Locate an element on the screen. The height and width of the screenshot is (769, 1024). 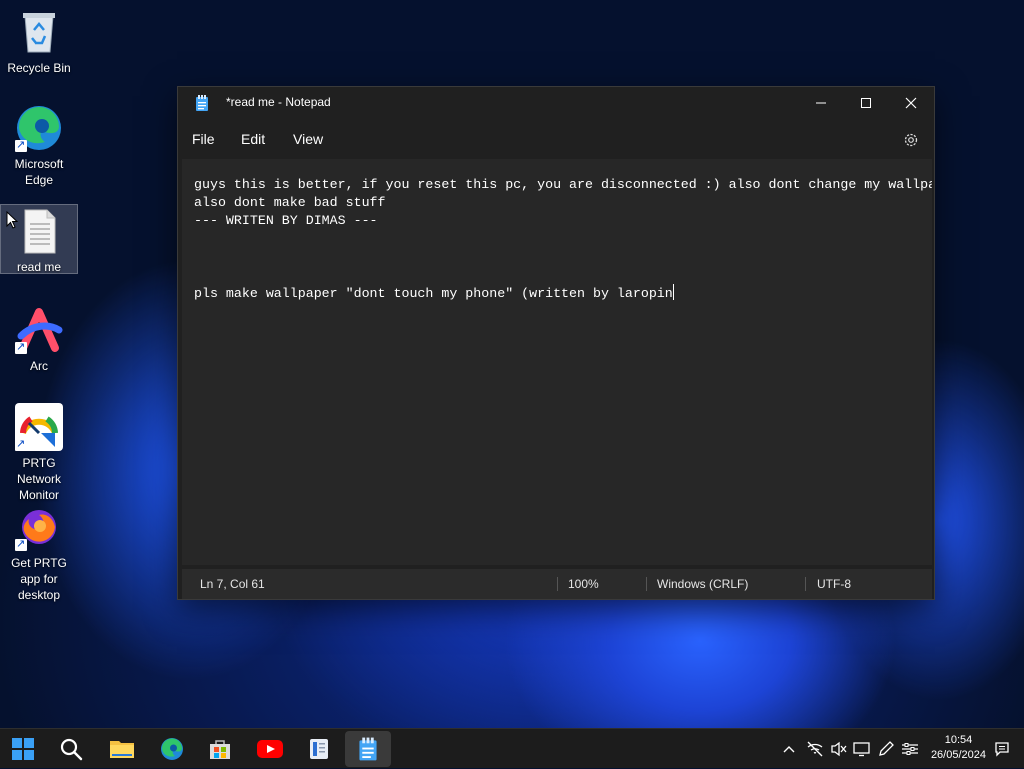
file-explorer-button is located at coordinates (122, 749).